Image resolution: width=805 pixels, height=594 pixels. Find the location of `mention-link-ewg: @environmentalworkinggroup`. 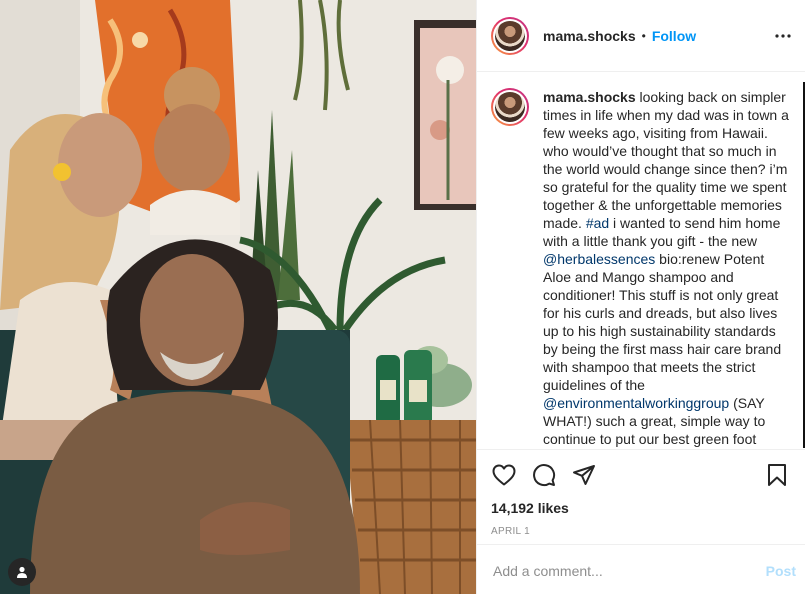

mention-link-ewg: @environmentalworkinggroup is located at coordinates (636, 403).